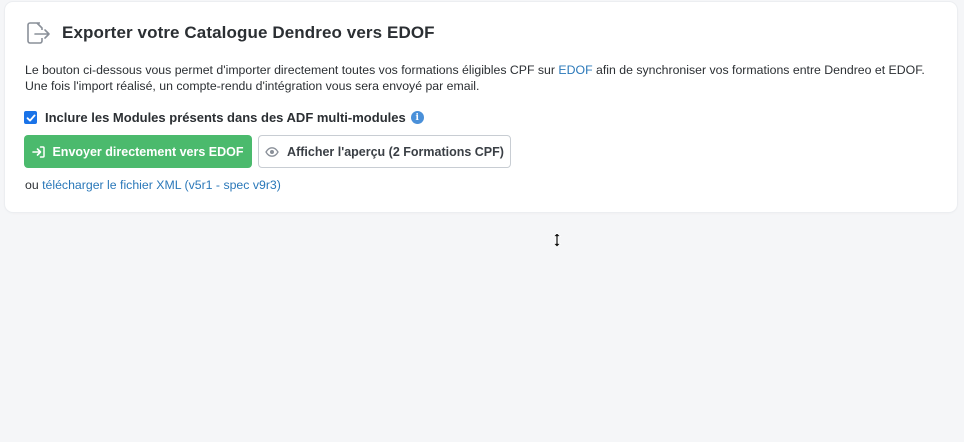 The width and height of the screenshot is (964, 442). Describe the element at coordinates (30, 117) in the screenshot. I see `include-modules-checkbox` at that location.